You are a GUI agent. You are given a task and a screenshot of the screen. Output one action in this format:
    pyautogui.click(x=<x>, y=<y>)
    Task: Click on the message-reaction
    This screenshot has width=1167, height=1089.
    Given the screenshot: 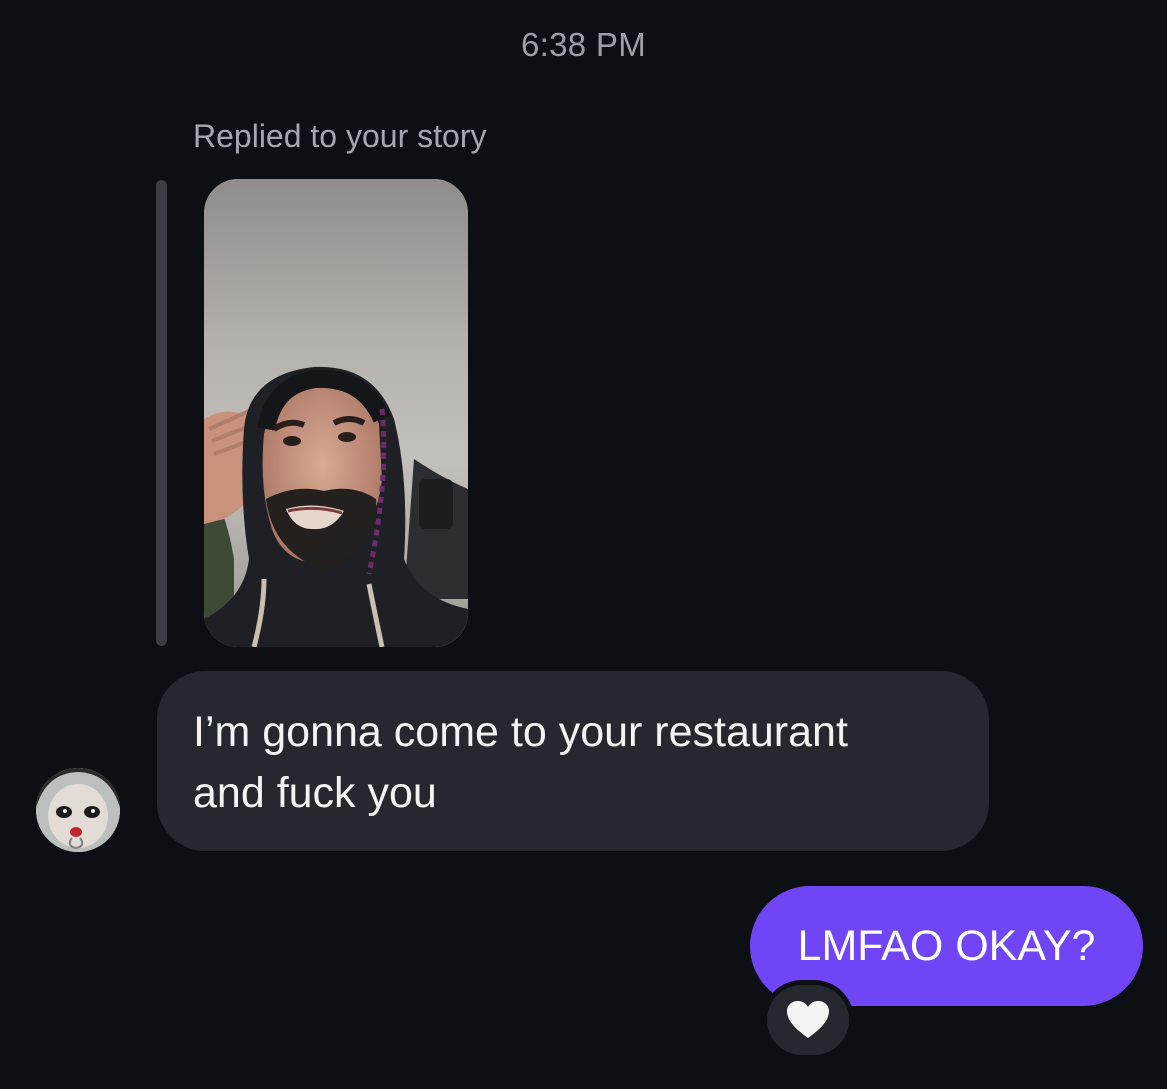 What is the action you would take?
    pyautogui.click(x=808, y=1020)
    